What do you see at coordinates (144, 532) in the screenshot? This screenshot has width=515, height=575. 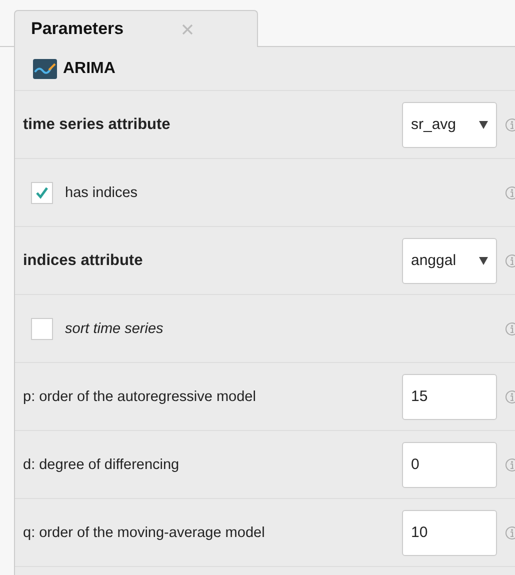 I see `parameter-label: q: order of the moving-average model` at bounding box center [144, 532].